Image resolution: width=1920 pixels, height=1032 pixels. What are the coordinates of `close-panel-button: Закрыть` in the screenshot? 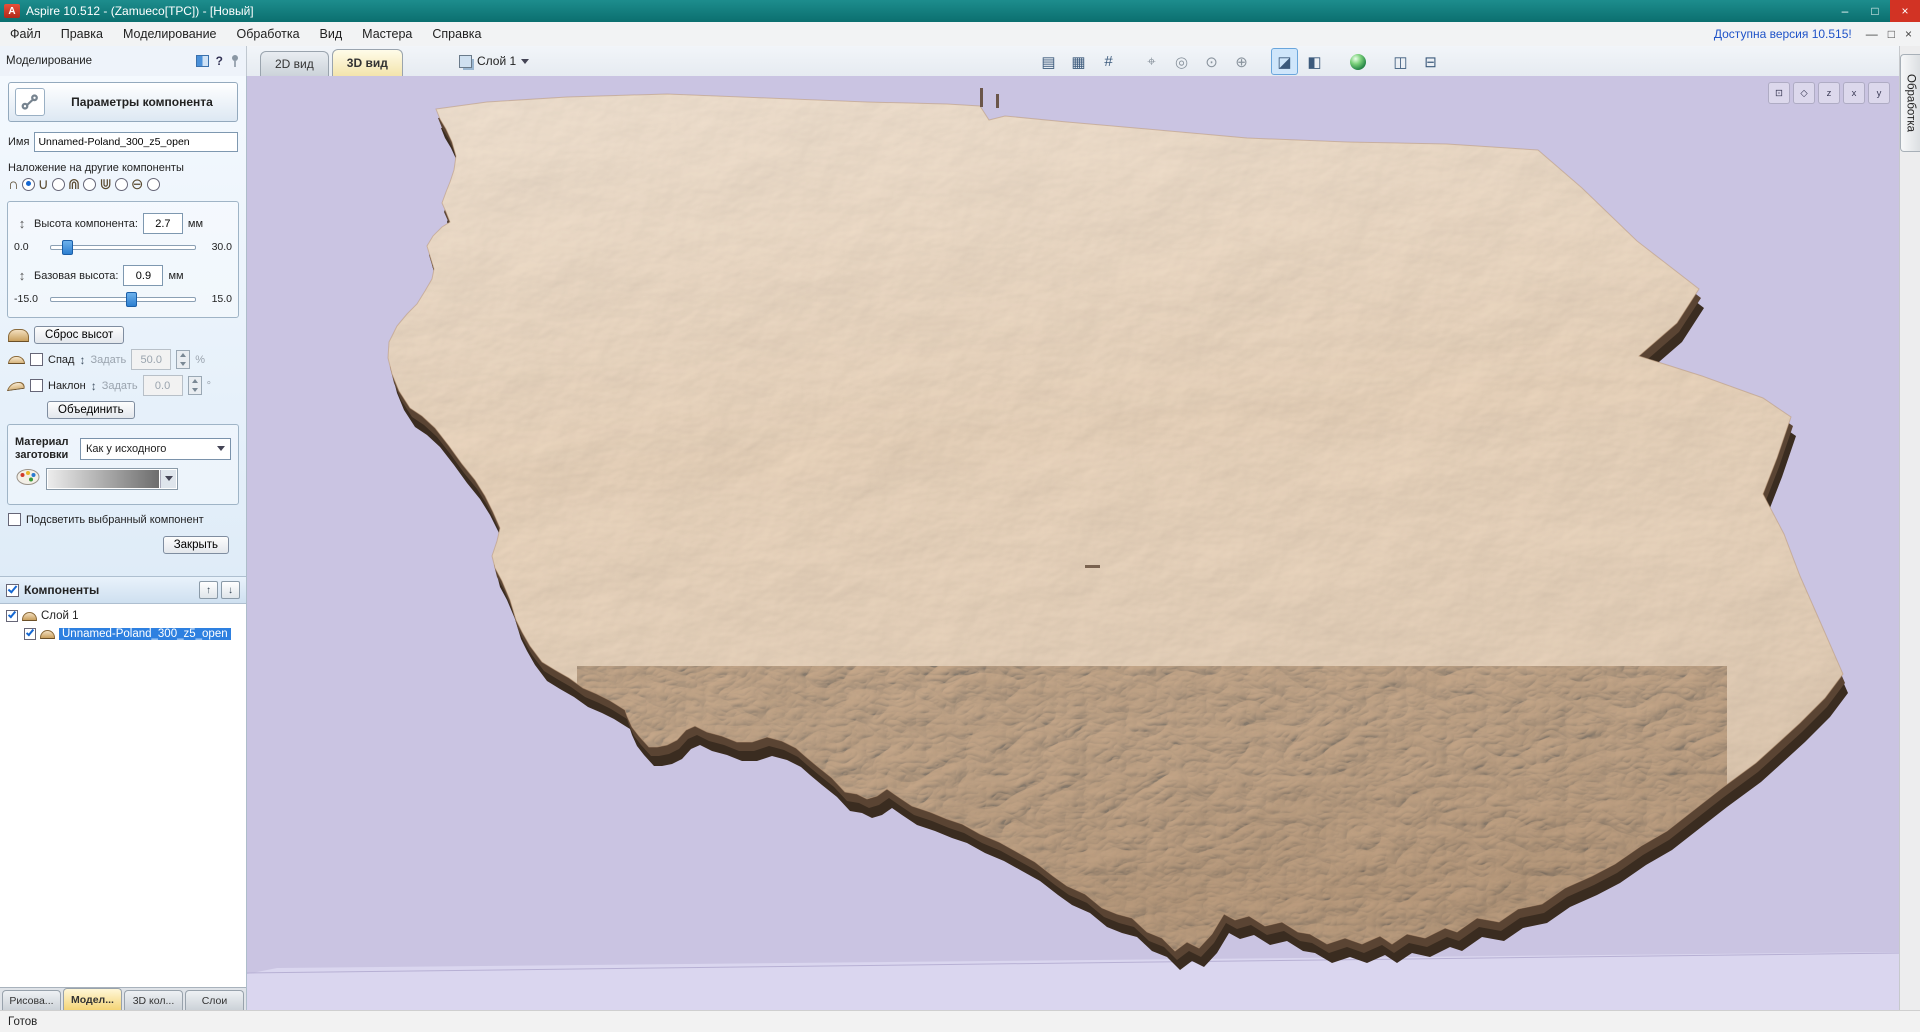 It's located at (195, 545).